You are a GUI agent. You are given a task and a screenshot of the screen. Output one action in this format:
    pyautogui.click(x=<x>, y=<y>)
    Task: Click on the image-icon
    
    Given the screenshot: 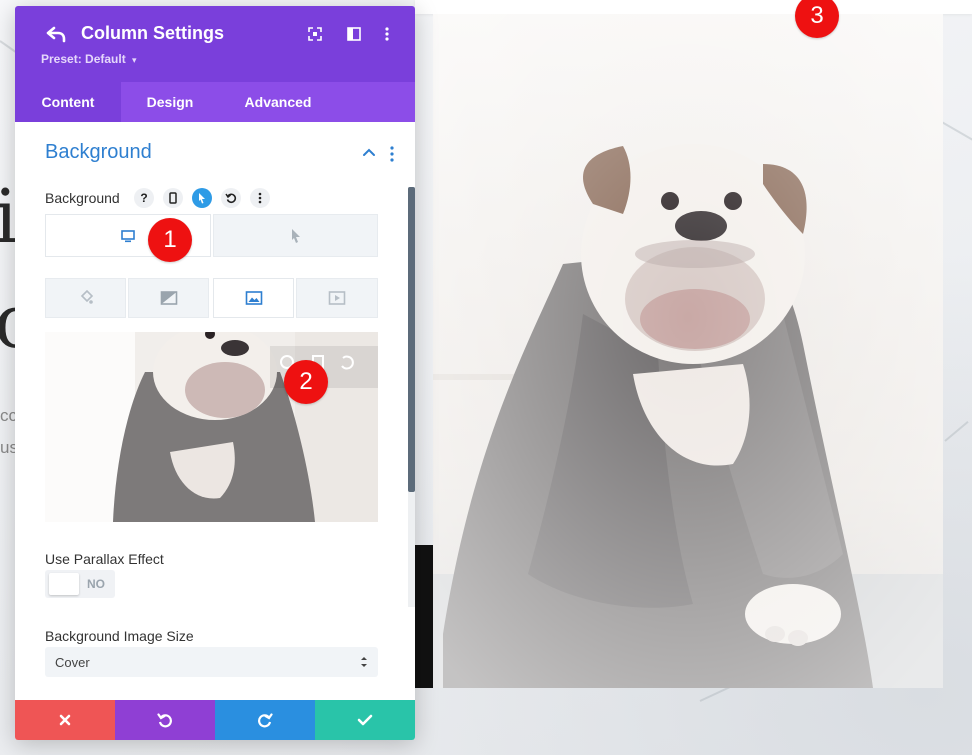 What is the action you would take?
    pyautogui.click(x=253, y=298)
    